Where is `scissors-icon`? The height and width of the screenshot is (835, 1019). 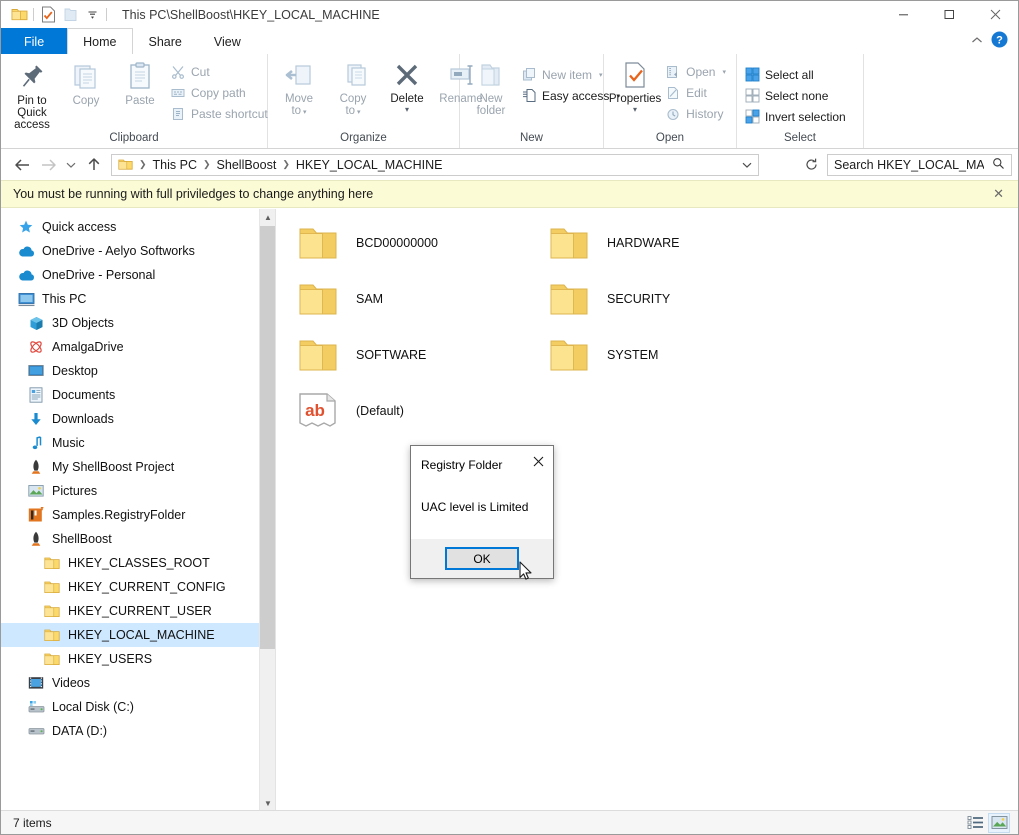 scissors-icon is located at coordinates (178, 72).